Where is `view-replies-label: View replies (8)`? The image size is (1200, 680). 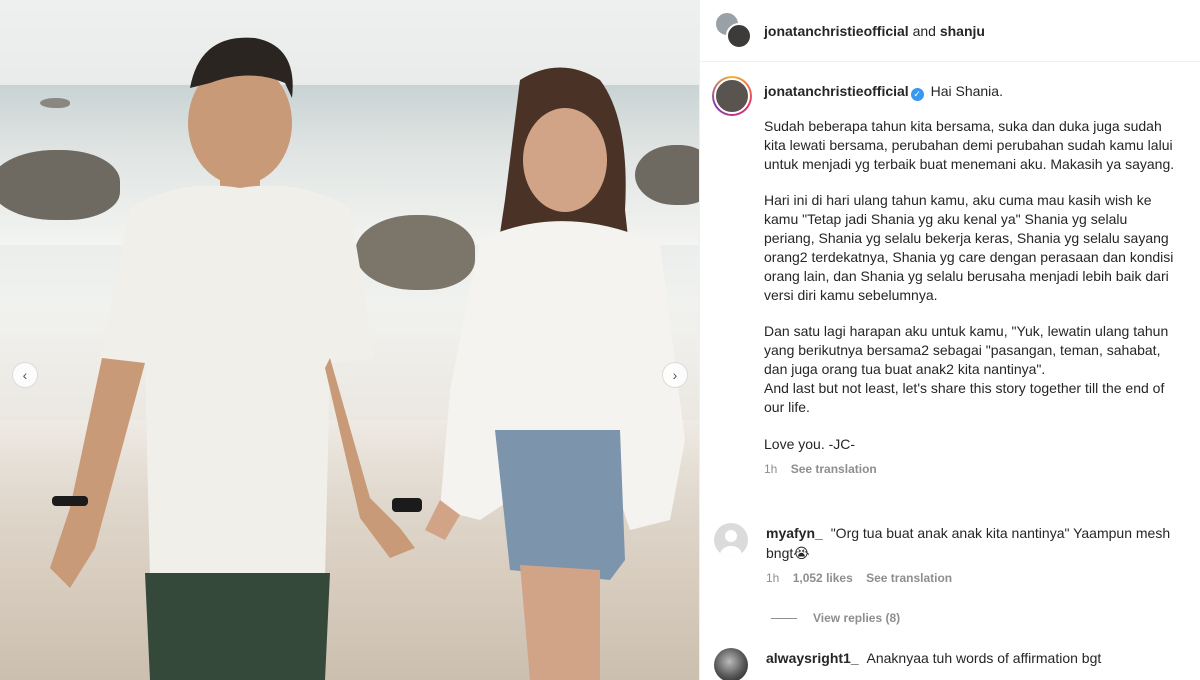 view-replies-label: View replies (8) is located at coordinates (857, 618).